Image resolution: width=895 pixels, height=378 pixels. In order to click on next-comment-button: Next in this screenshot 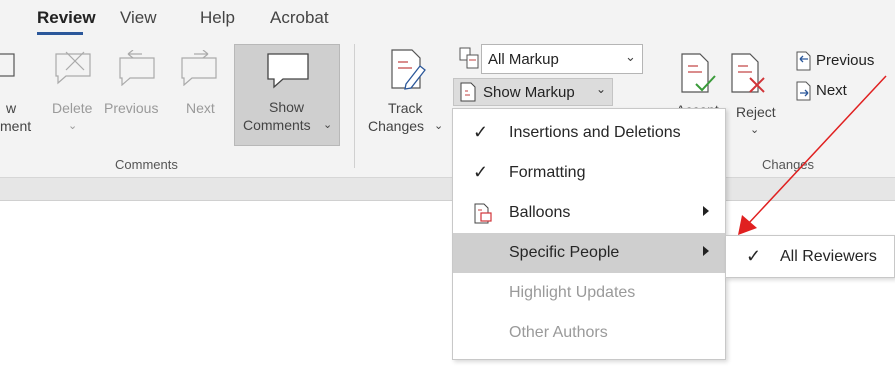, I will do `click(201, 95)`.